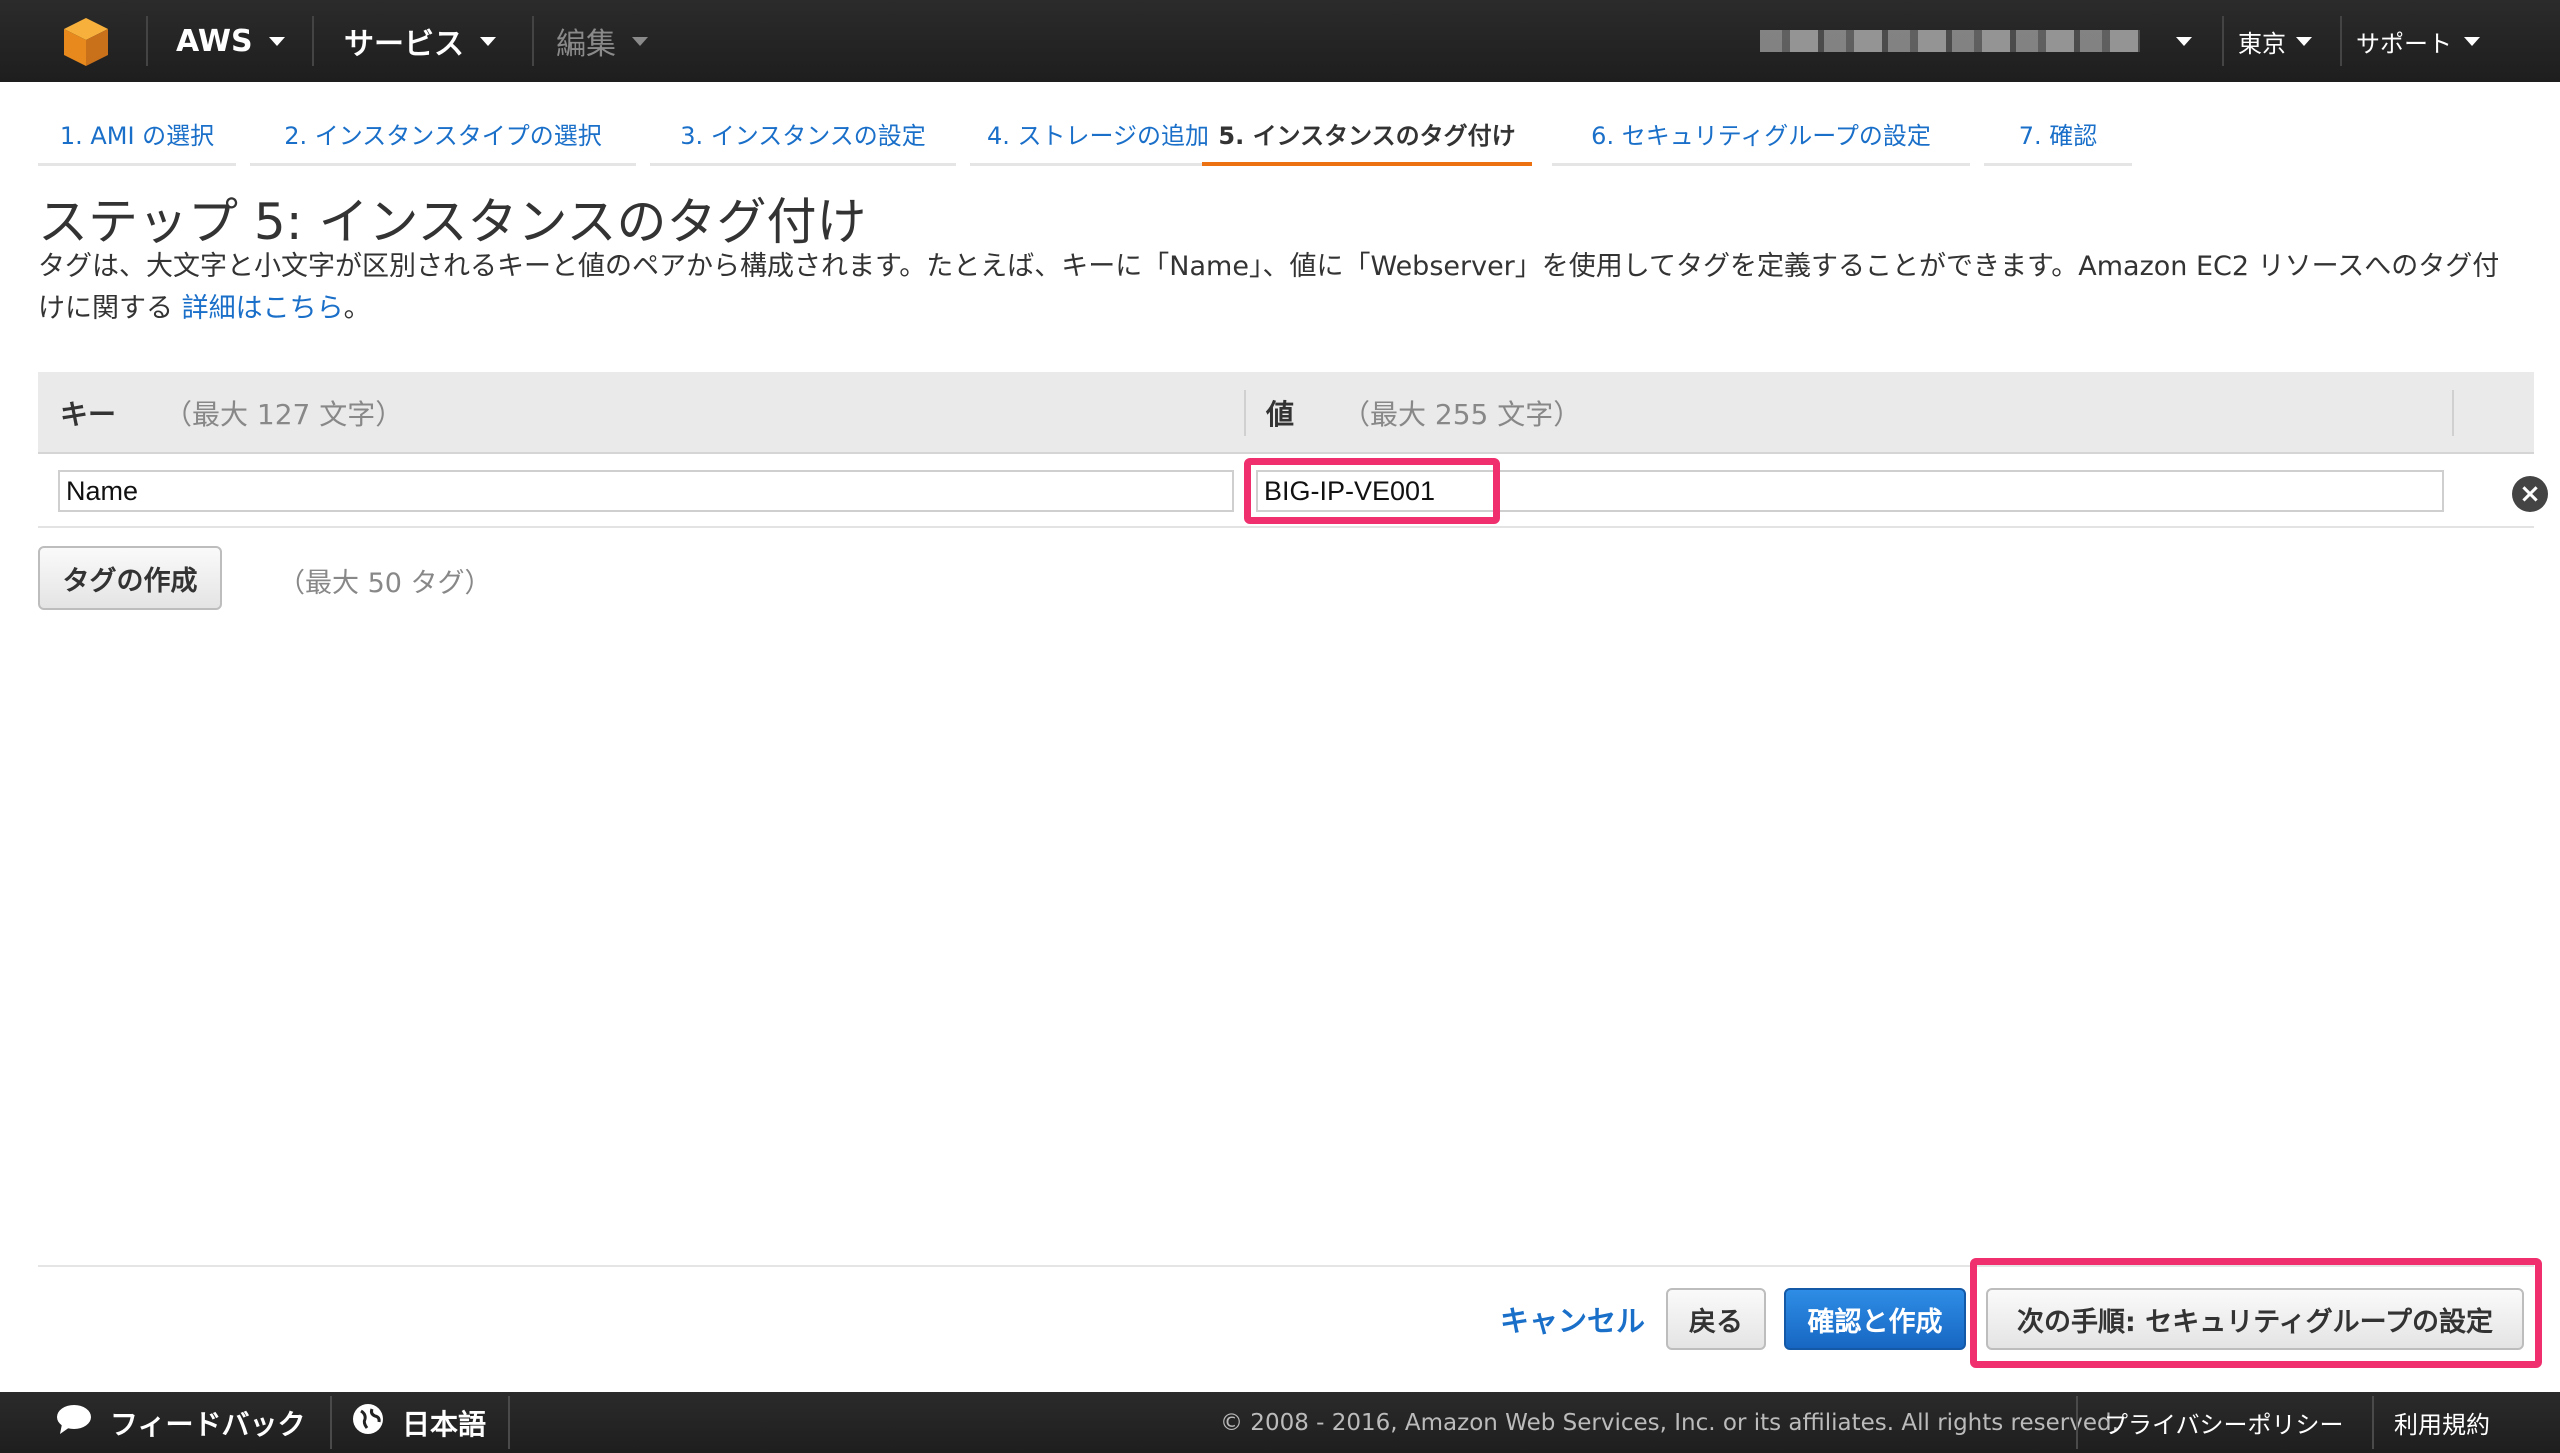 The height and width of the screenshot is (1453, 2560). I want to click on language-label: 日本語, so click(444, 1424).